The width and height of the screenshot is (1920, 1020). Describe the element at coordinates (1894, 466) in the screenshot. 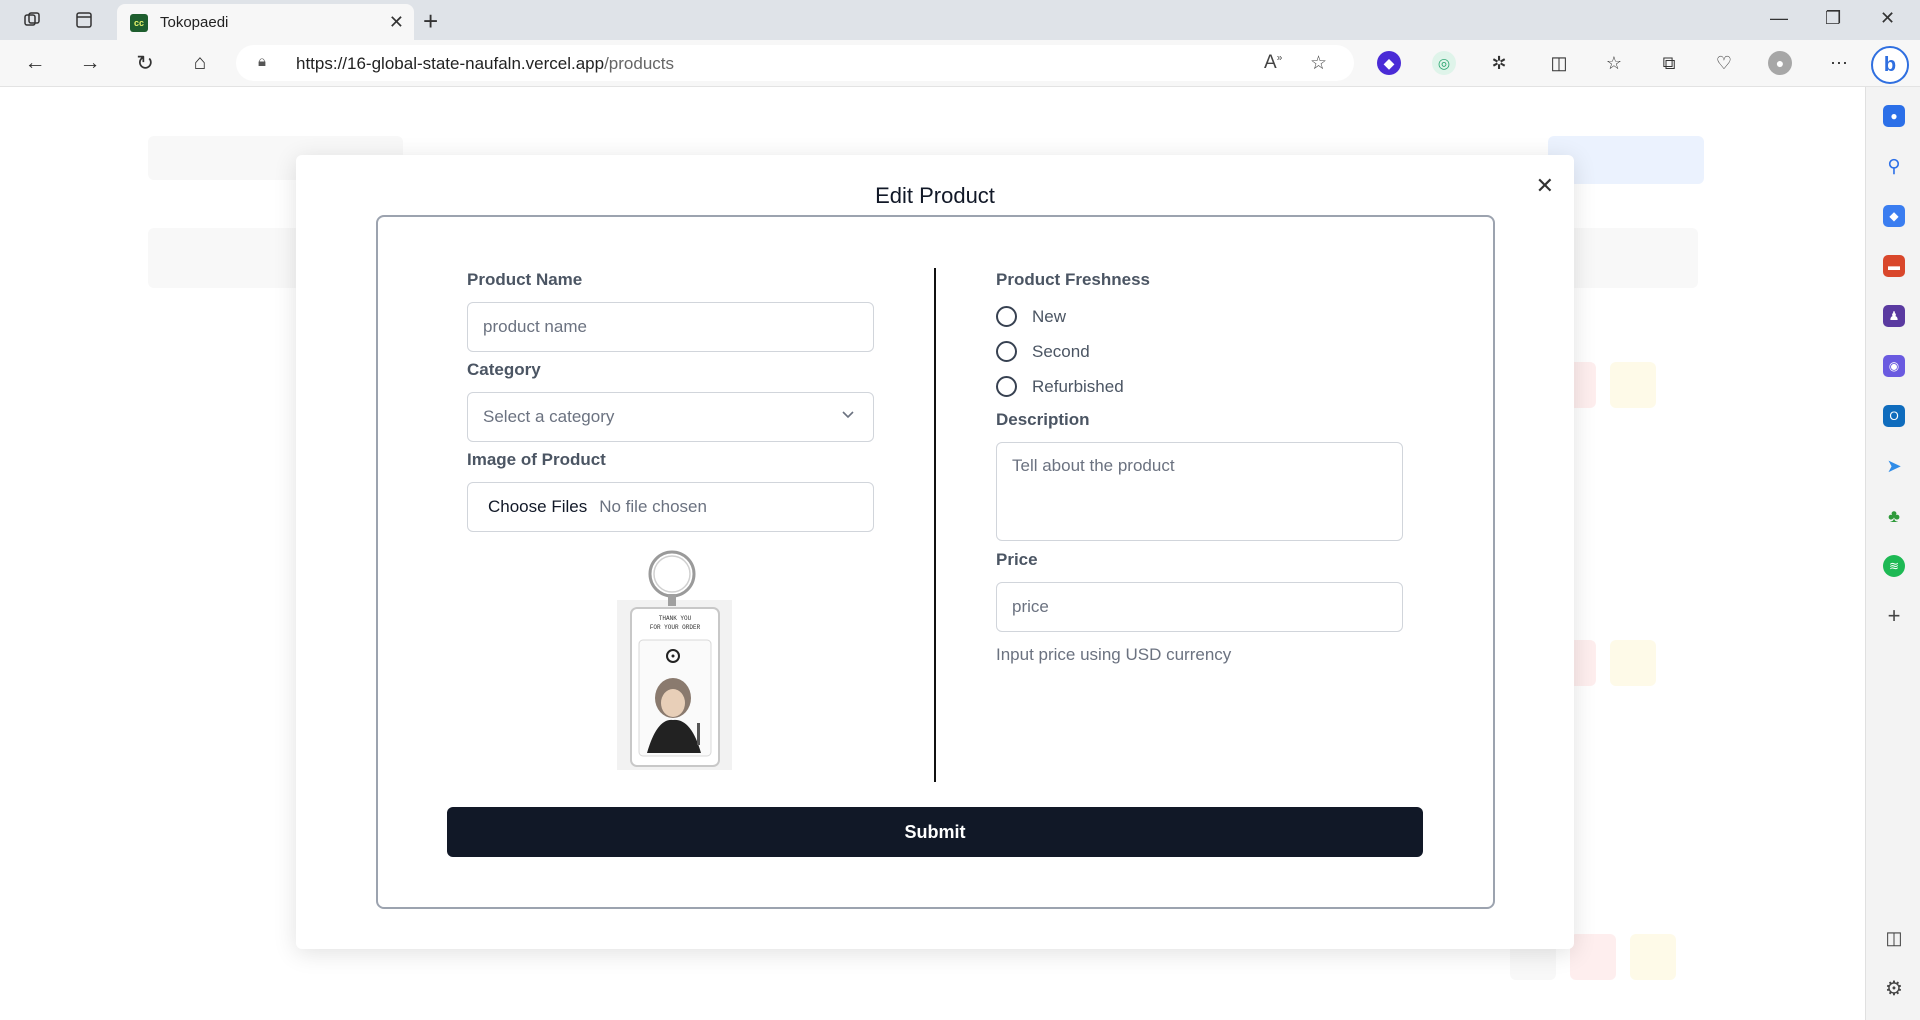

I see `telegram-icon: ➤` at that location.